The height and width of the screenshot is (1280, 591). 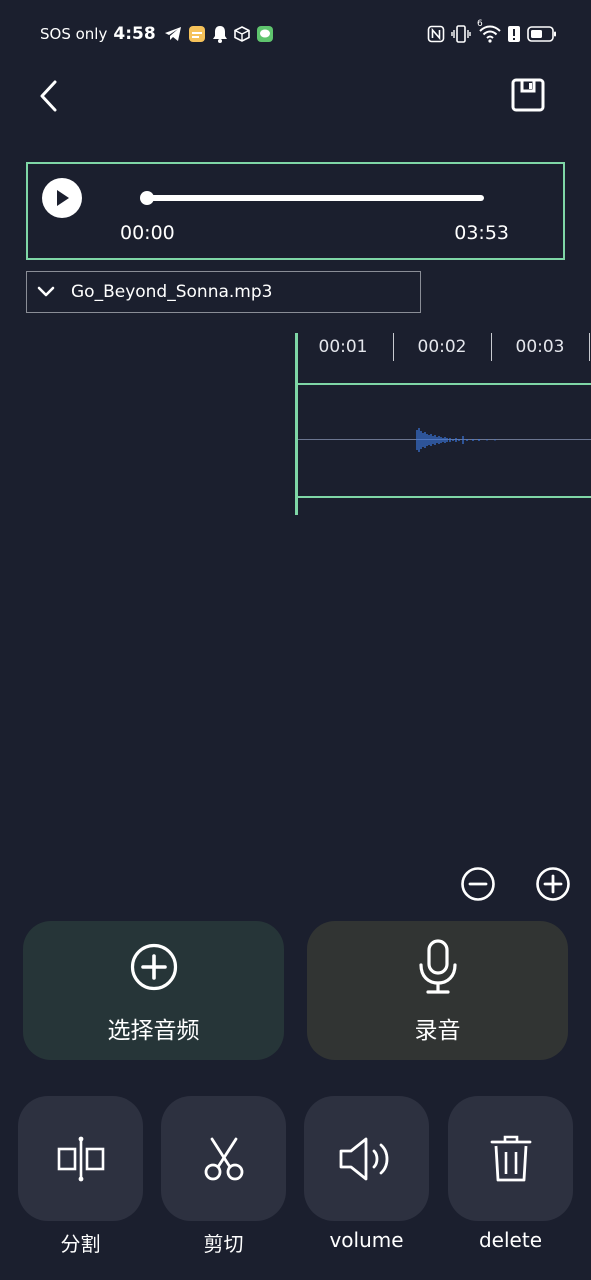 I want to click on notes-app-icon, so click(x=196, y=34).